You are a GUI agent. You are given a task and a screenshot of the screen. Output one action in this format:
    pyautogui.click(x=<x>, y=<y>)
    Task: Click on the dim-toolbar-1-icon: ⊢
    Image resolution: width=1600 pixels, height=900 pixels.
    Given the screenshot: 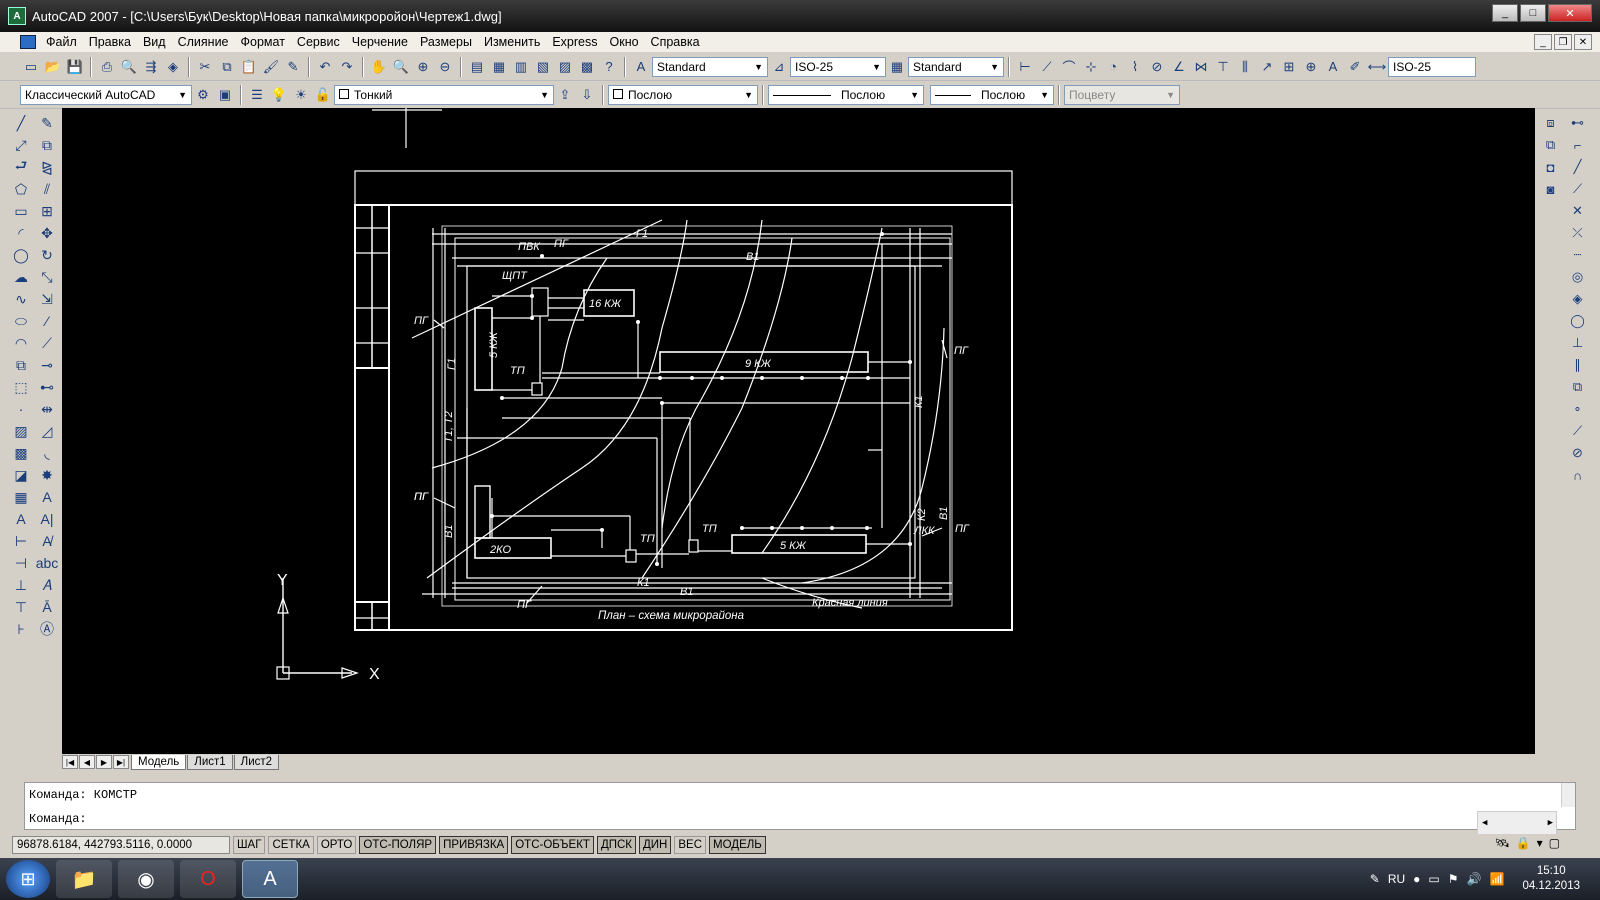 What is the action you would take?
    pyautogui.click(x=21, y=541)
    